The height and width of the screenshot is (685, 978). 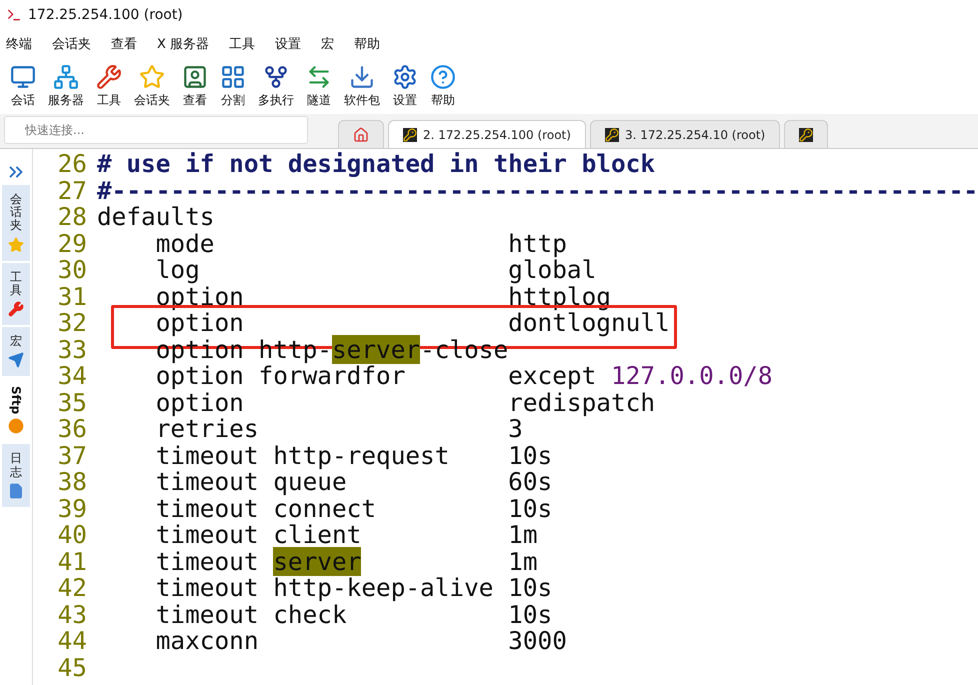 I want to click on code-line: retries 3, so click(x=338, y=429).